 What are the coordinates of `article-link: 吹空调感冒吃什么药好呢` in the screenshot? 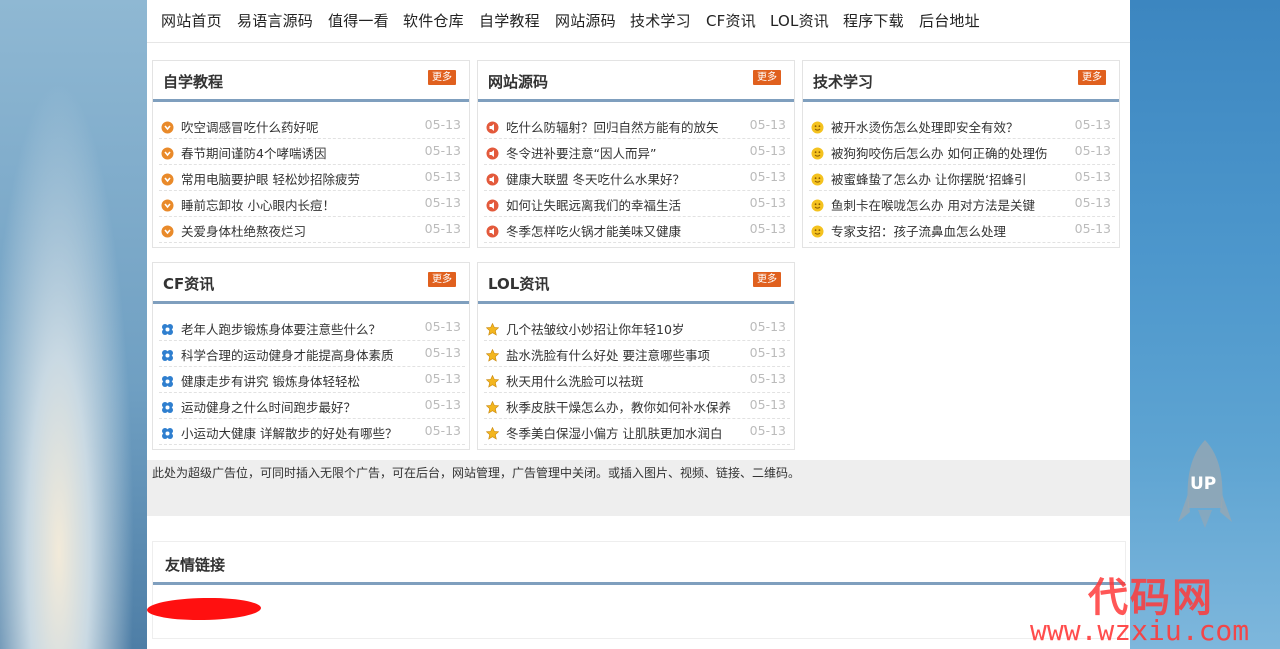 It's located at (300, 126).